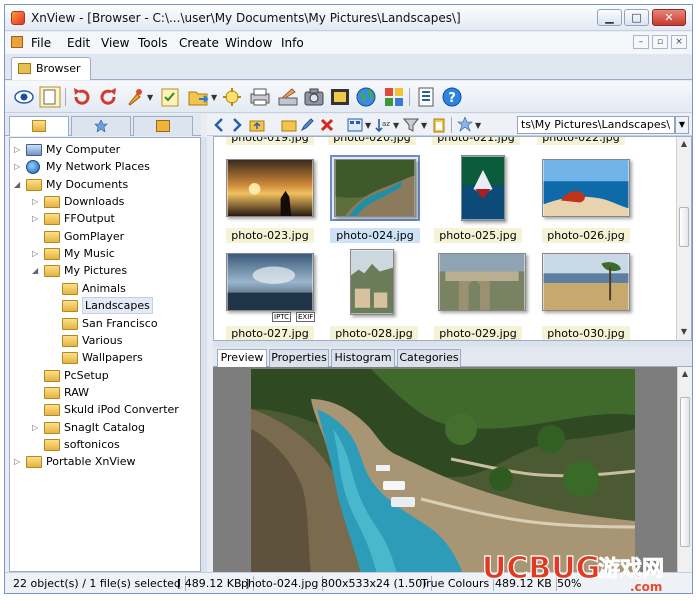 Image resolution: width=697 pixels, height=600 pixels. Describe the element at coordinates (292, 43) in the screenshot. I see `menu-info: Info` at that location.